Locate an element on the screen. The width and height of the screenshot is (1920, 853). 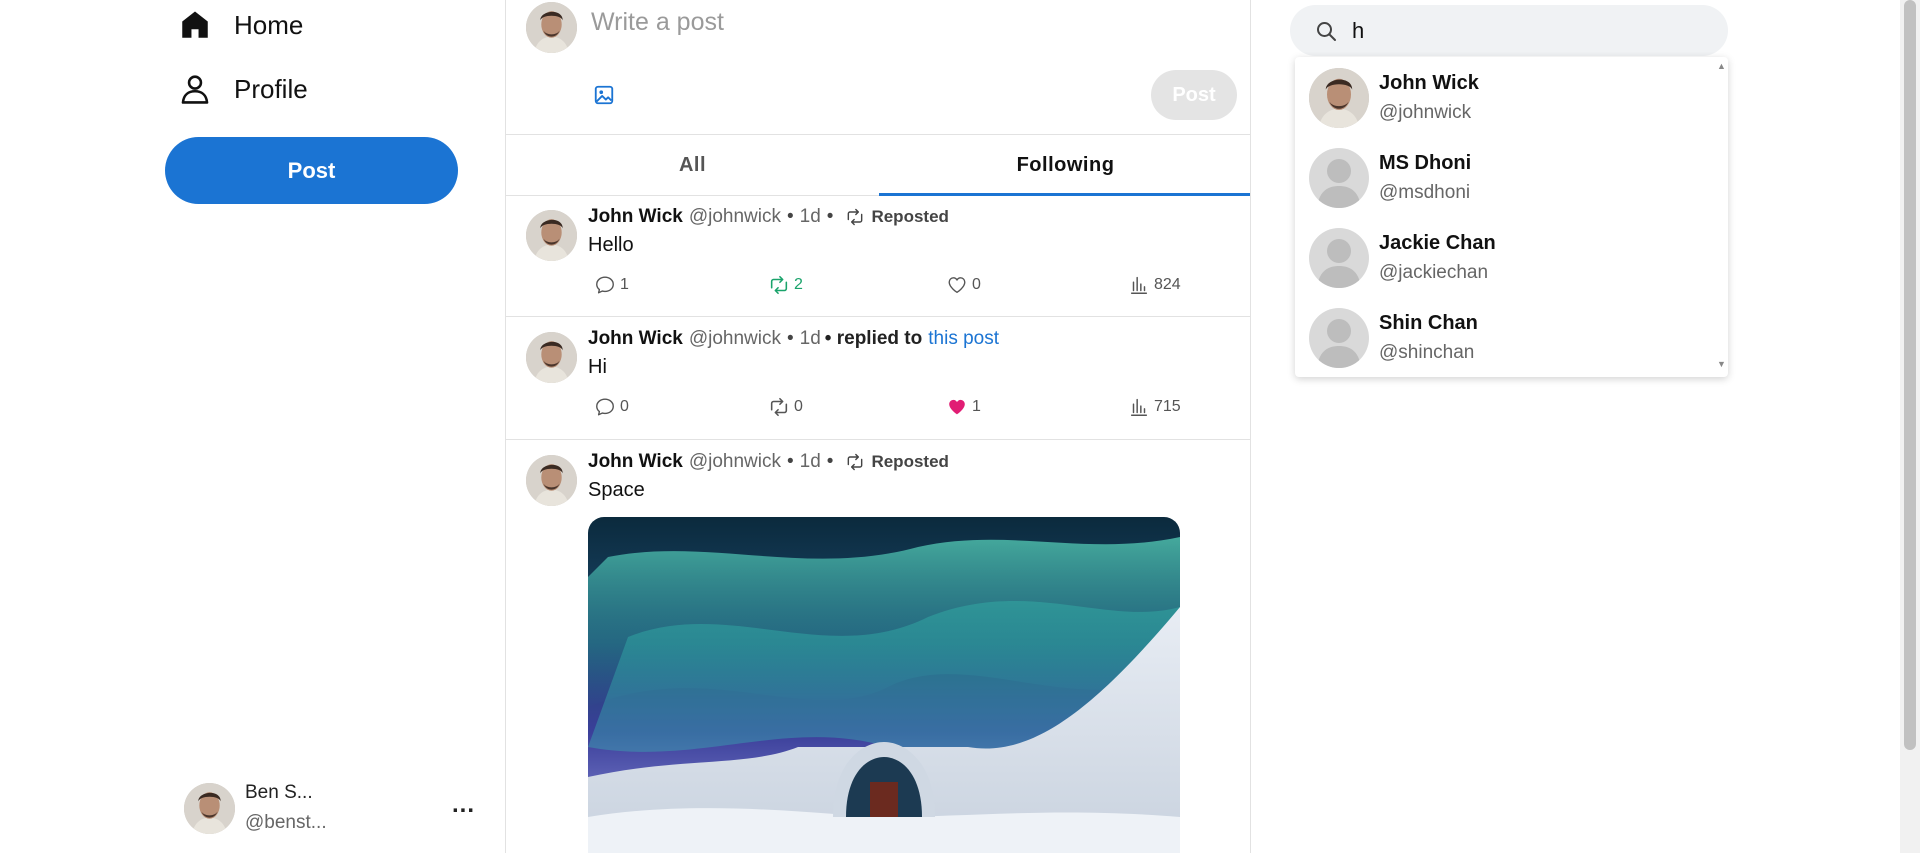
post-text: Space is located at coordinates (616, 490).